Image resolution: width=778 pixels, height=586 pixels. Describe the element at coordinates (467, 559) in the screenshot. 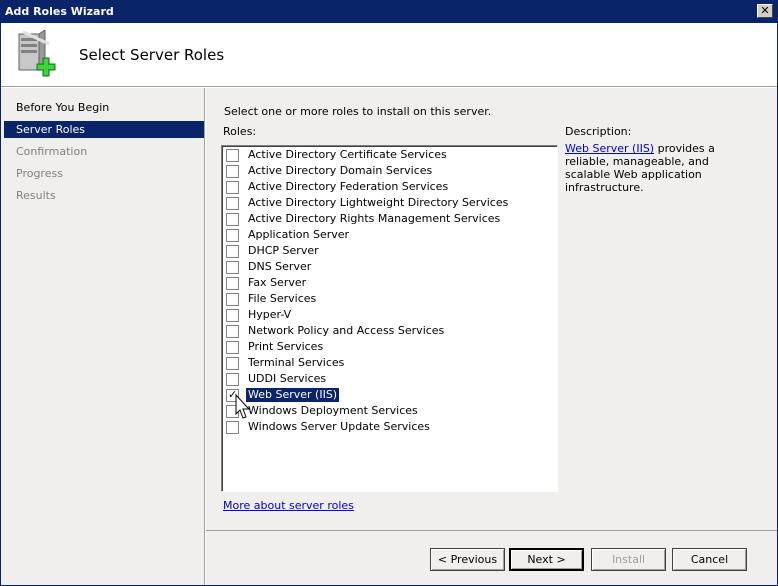

I see `previous-button: < Previous` at that location.